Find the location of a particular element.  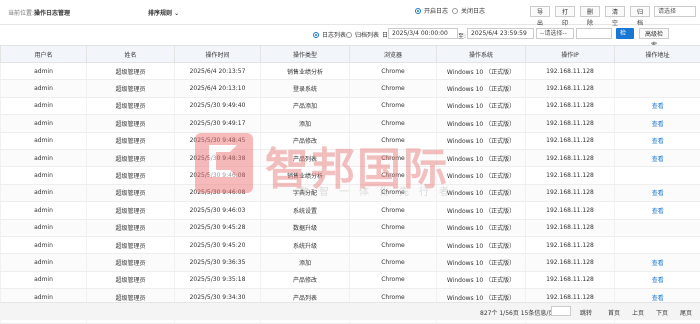

radio-off-icon is located at coordinates (349, 35).